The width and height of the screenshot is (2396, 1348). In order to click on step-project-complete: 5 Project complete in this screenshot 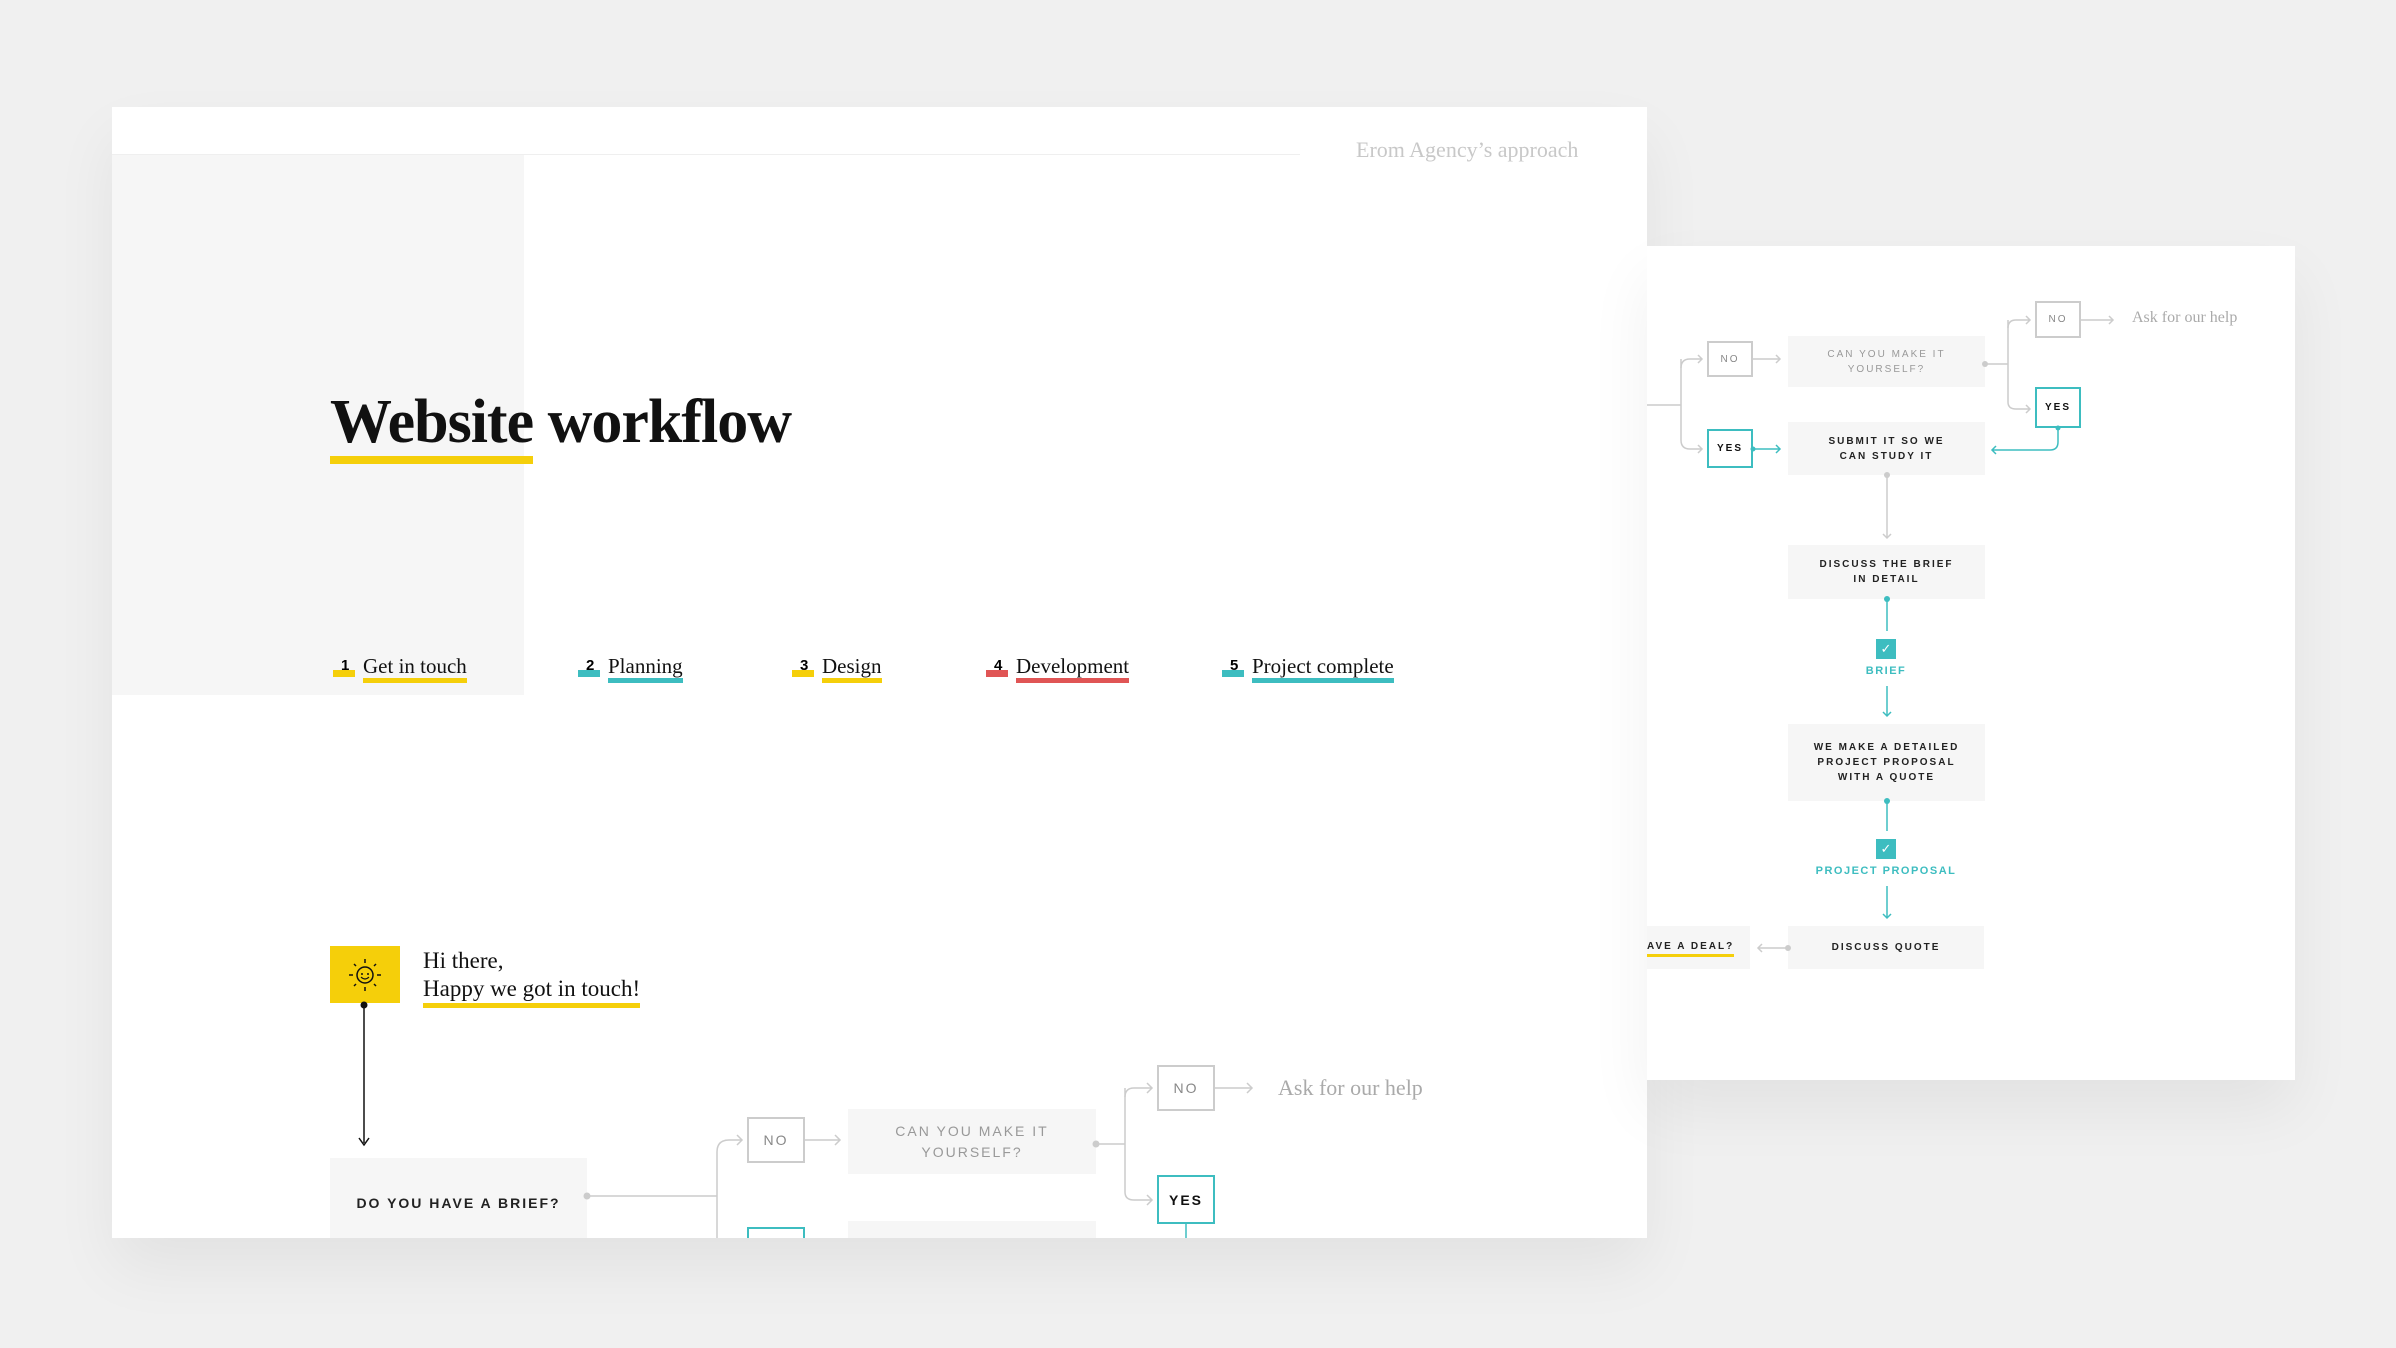, I will do `click(1308, 669)`.